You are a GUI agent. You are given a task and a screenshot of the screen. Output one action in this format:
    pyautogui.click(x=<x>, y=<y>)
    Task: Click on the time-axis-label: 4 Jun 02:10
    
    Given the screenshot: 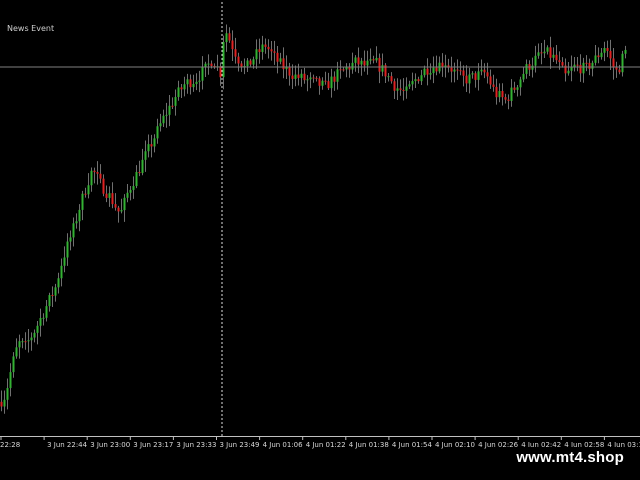 What is the action you would take?
    pyautogui.click(x=455, y=445)
    